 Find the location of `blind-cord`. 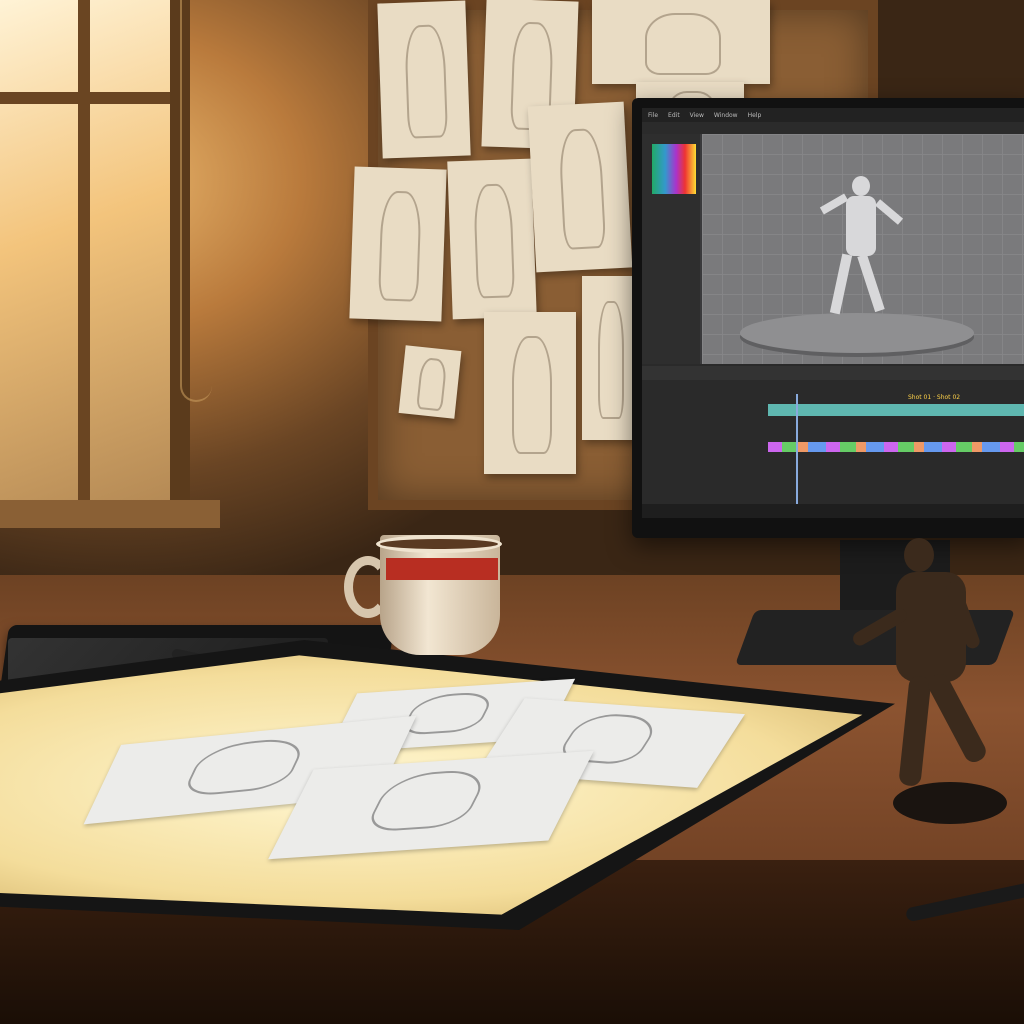

blind-cord is located at coordinates (196, 201).